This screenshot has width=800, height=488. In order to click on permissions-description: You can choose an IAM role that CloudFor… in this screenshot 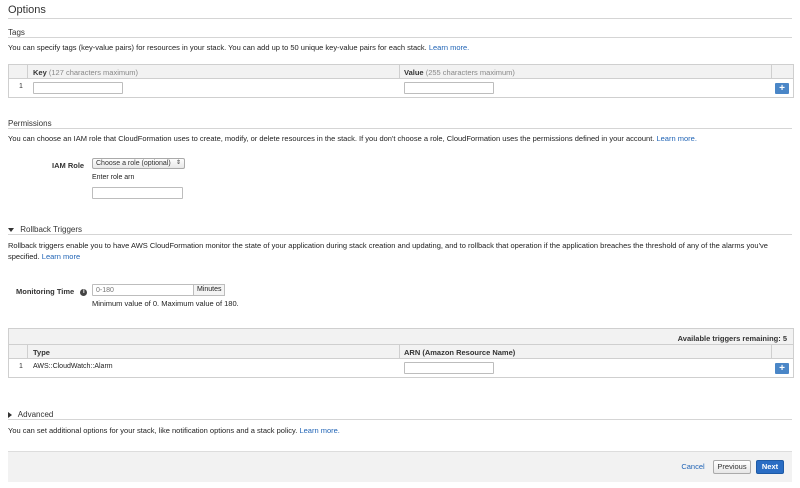, I will do `click(352, 138)`.